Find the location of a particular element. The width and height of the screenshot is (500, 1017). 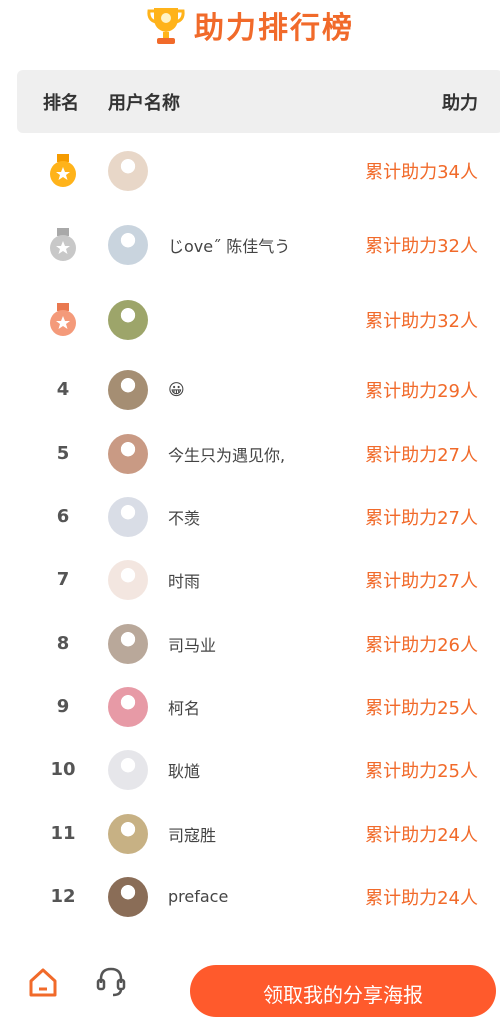

user-name: preface is located at coordinates (198, 896).